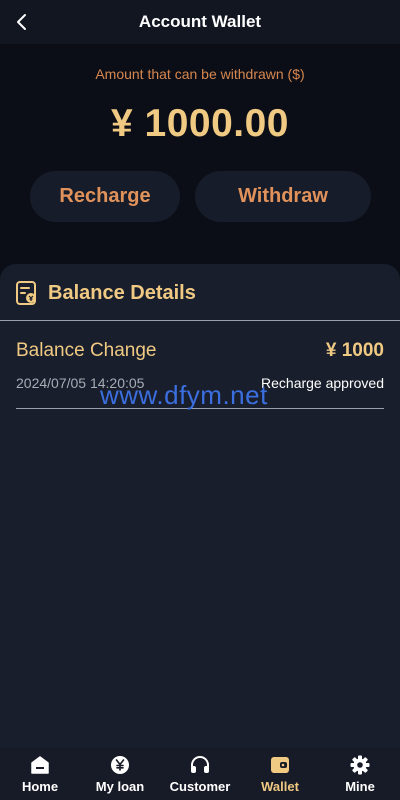  What do you see at coordinates (200, 74) in the screenshot?
I see `withdrawable-label: Amount that can be withdrawn ($)` at bounding box center [200, 74].